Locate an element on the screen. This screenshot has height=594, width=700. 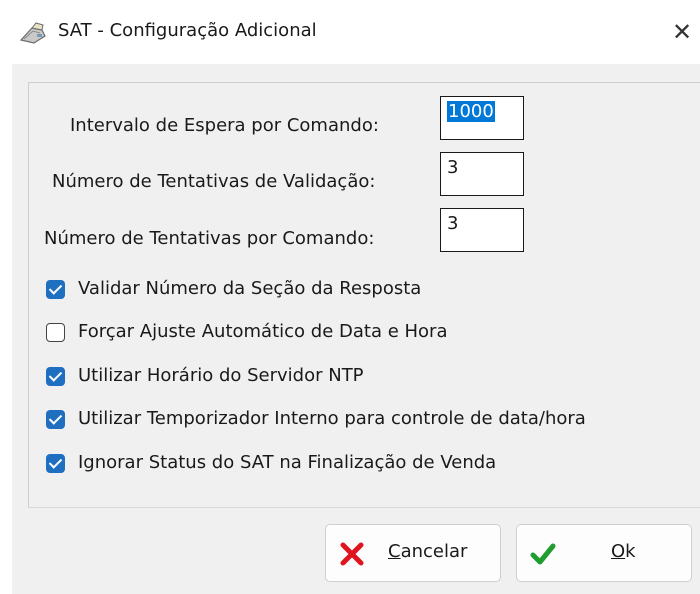
close-icon: ✕ is located at coordinates (682, 32).